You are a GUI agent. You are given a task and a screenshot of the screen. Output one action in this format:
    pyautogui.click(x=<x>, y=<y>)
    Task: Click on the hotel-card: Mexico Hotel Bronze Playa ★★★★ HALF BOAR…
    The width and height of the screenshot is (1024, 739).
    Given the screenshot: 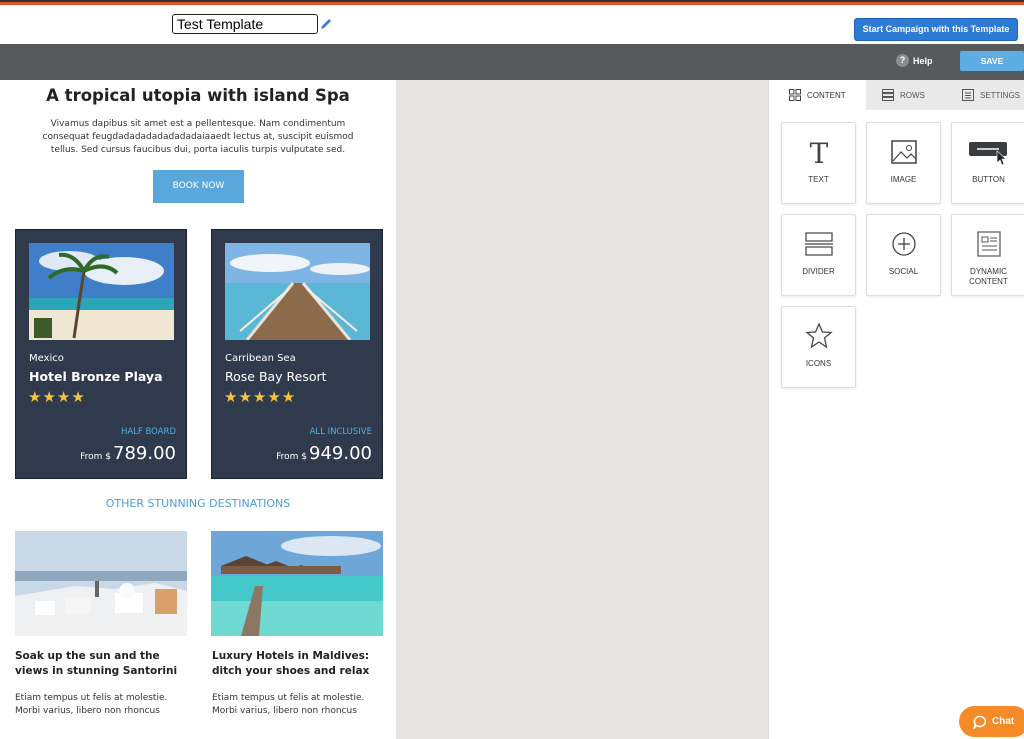 What is the action you would take?
    pyautogui.click(x=101, y=354)
    